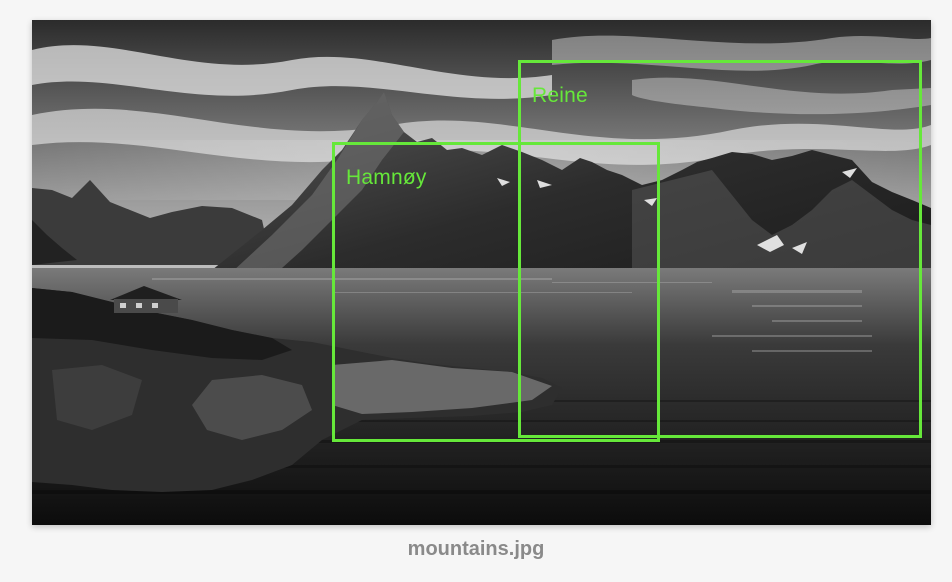 This screenshot has height=582, width=952. I want to click on bounding-box-label: Reine, so click(560, 95).